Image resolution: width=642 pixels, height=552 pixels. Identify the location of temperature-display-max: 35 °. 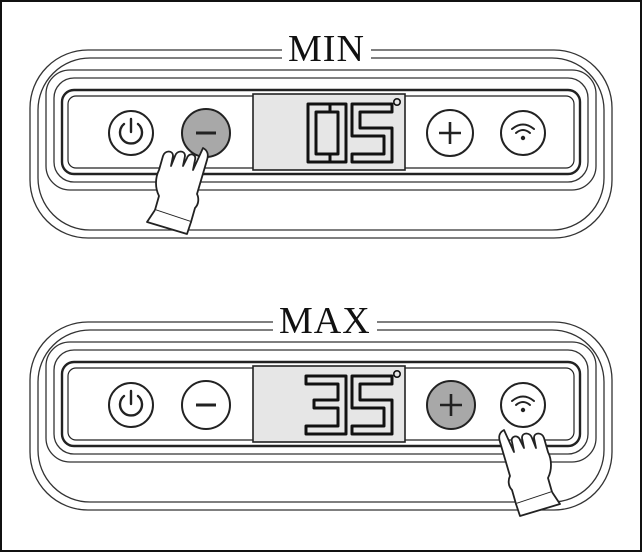
(329, 404).